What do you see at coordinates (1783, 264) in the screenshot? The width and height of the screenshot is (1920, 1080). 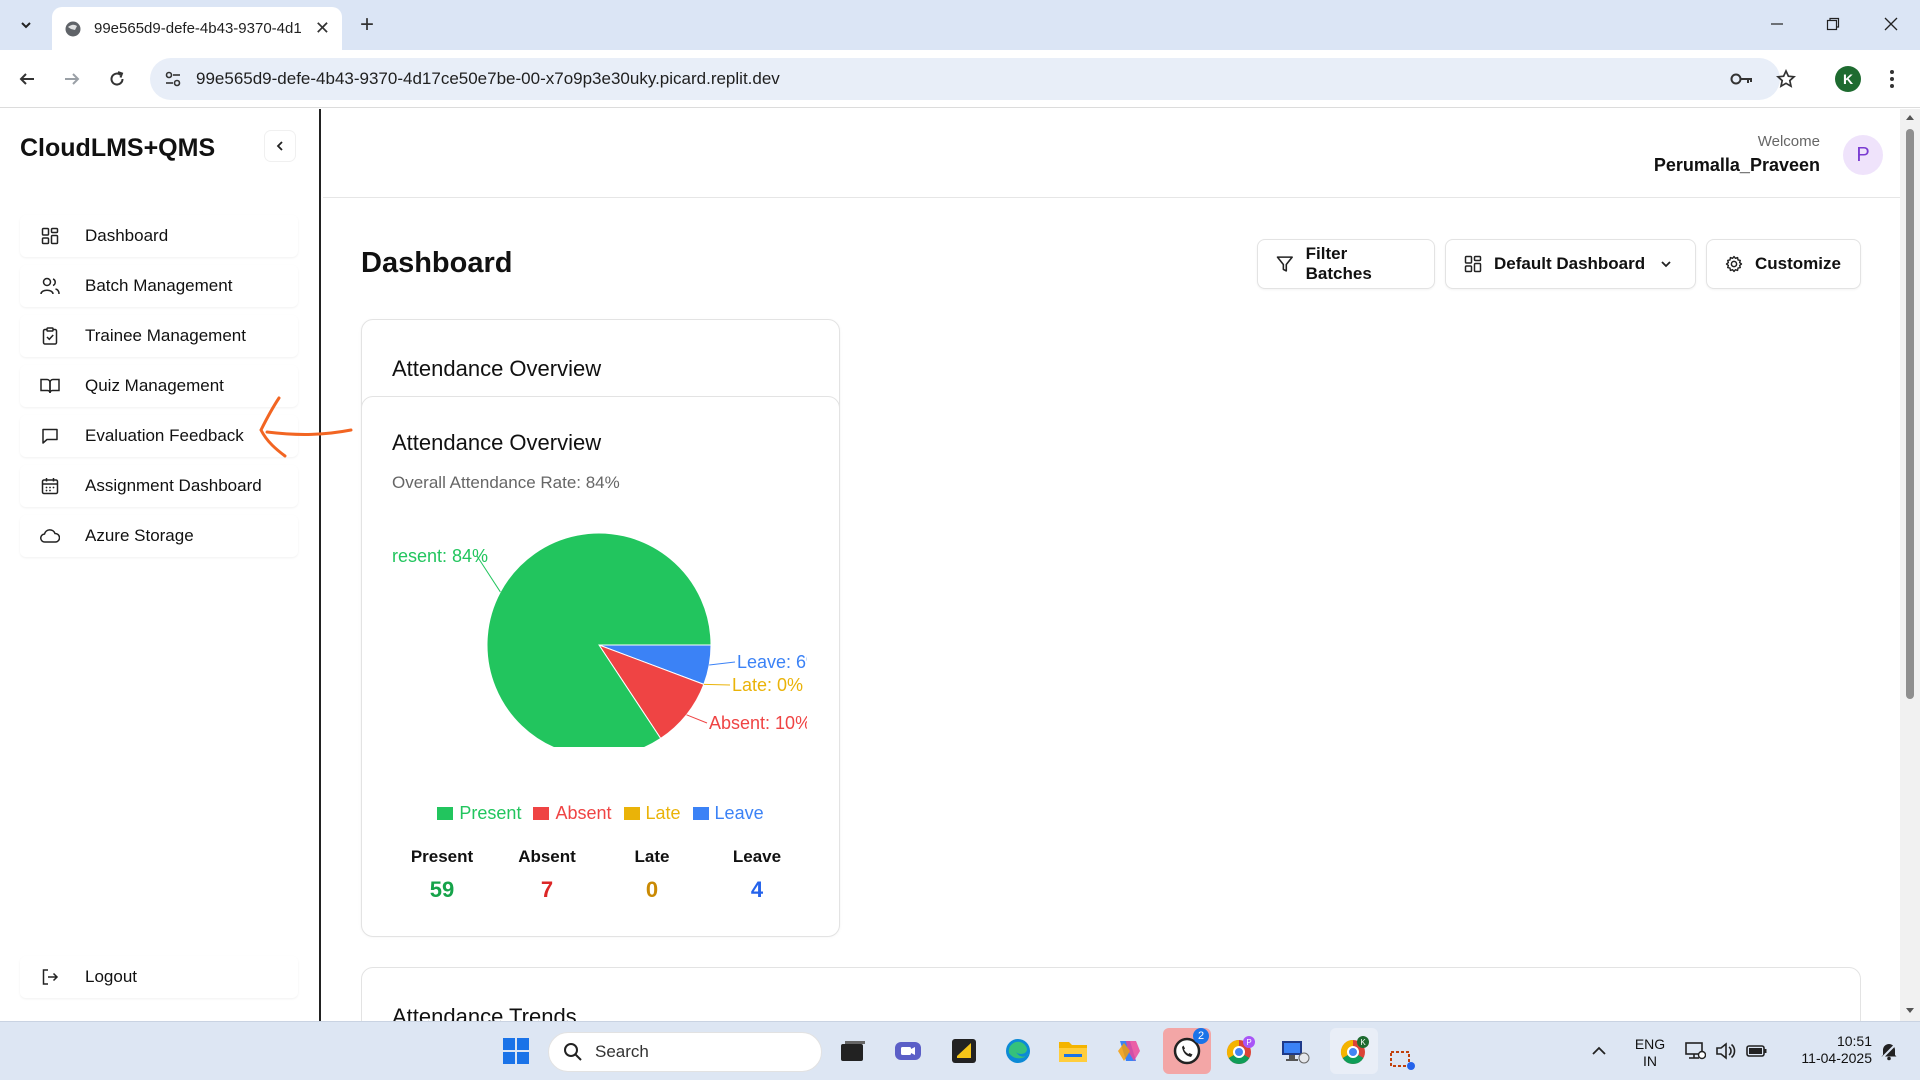 I see `customize-button: Customize` at bounding box center [1783, 264].